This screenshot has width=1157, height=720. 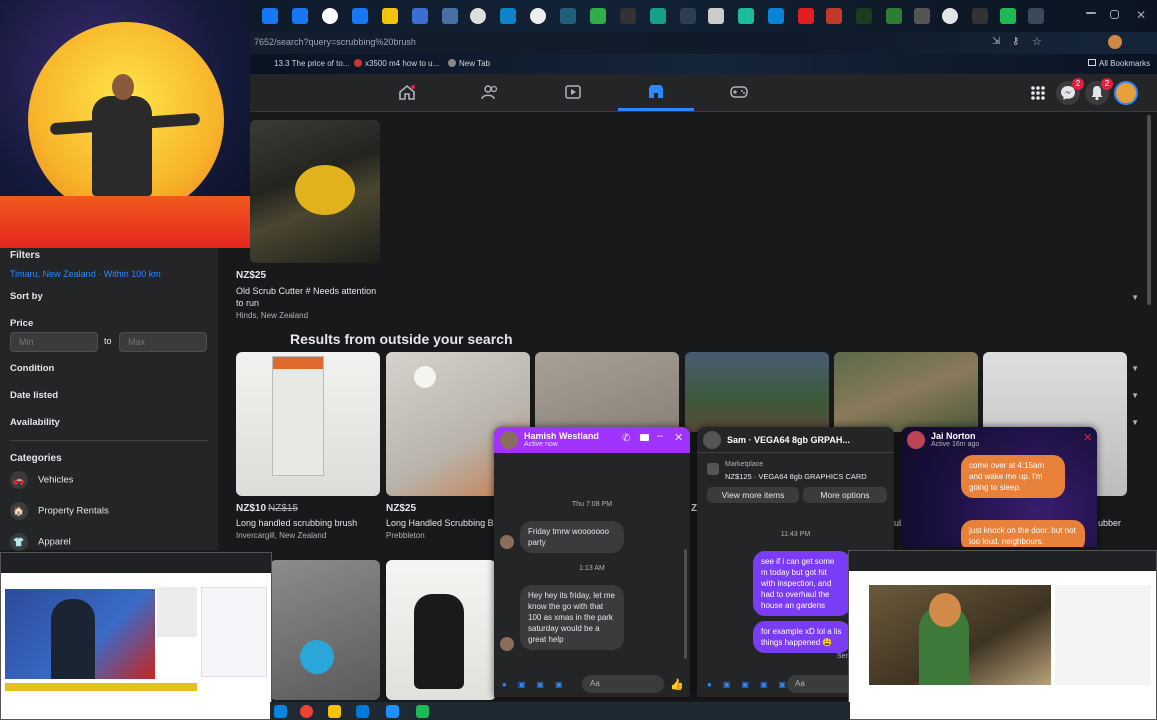 I want to click on phone-icon: ✆, so click(x=626, y=438).